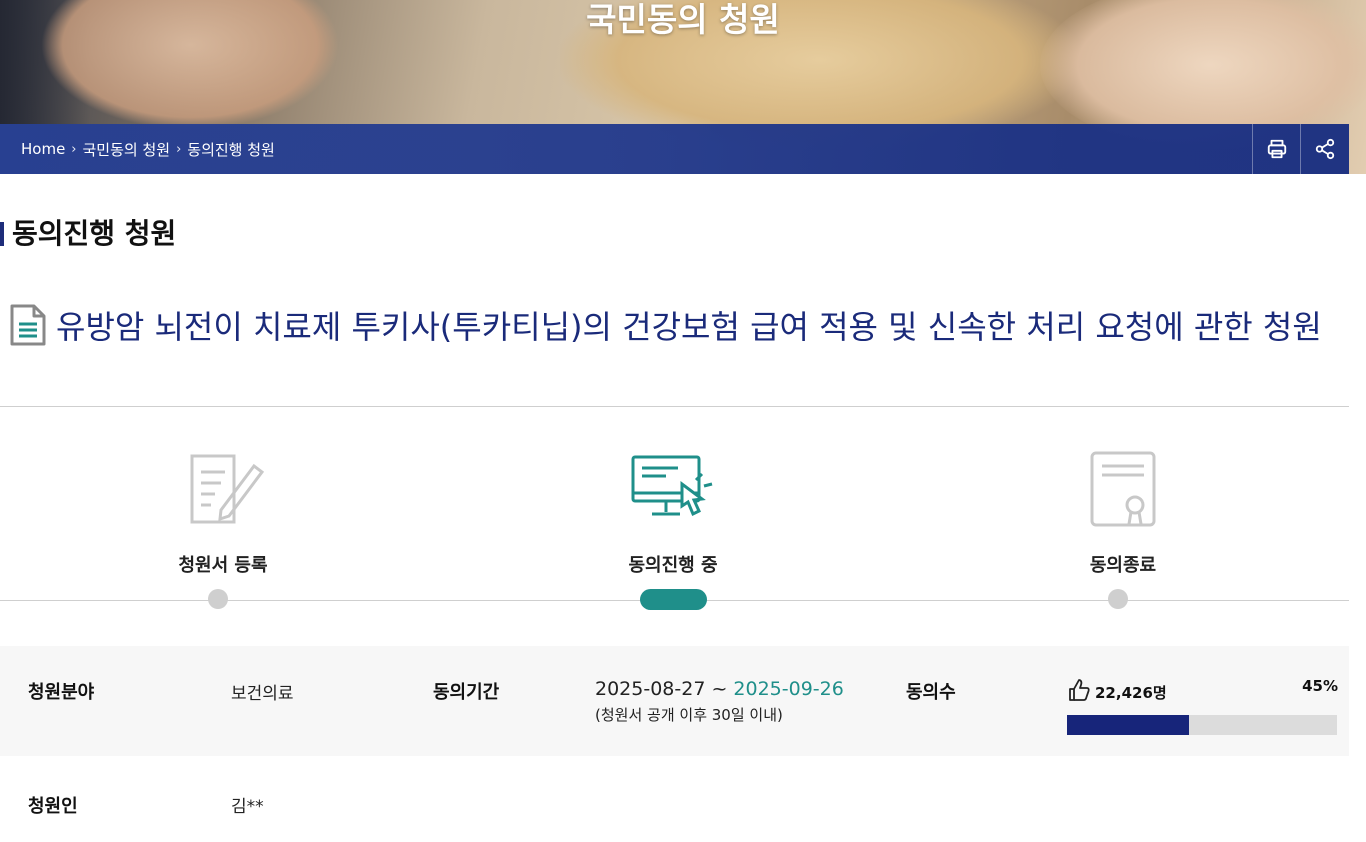  I want to click on share-button, so click(1324, 149).